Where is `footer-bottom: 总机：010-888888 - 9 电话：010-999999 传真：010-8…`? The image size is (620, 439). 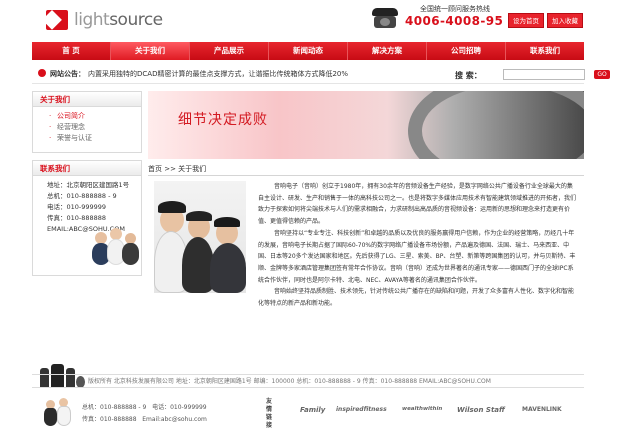 footer-bottom: 总机：010-888888 - 9 电话：010-999999 传真：010-8… is located at coordinates (308, 412).